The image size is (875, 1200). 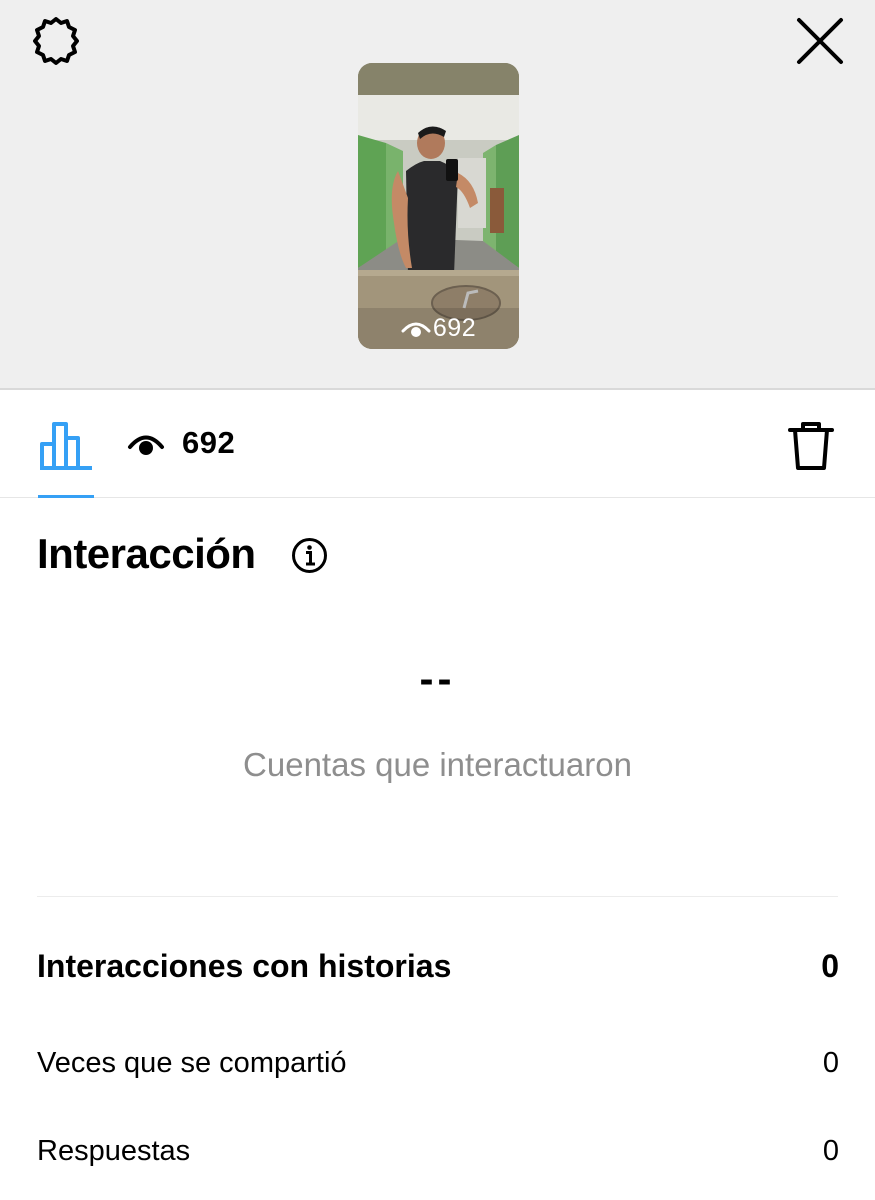 I want to click on active-tab-indicator, so click(x=66, y=496).